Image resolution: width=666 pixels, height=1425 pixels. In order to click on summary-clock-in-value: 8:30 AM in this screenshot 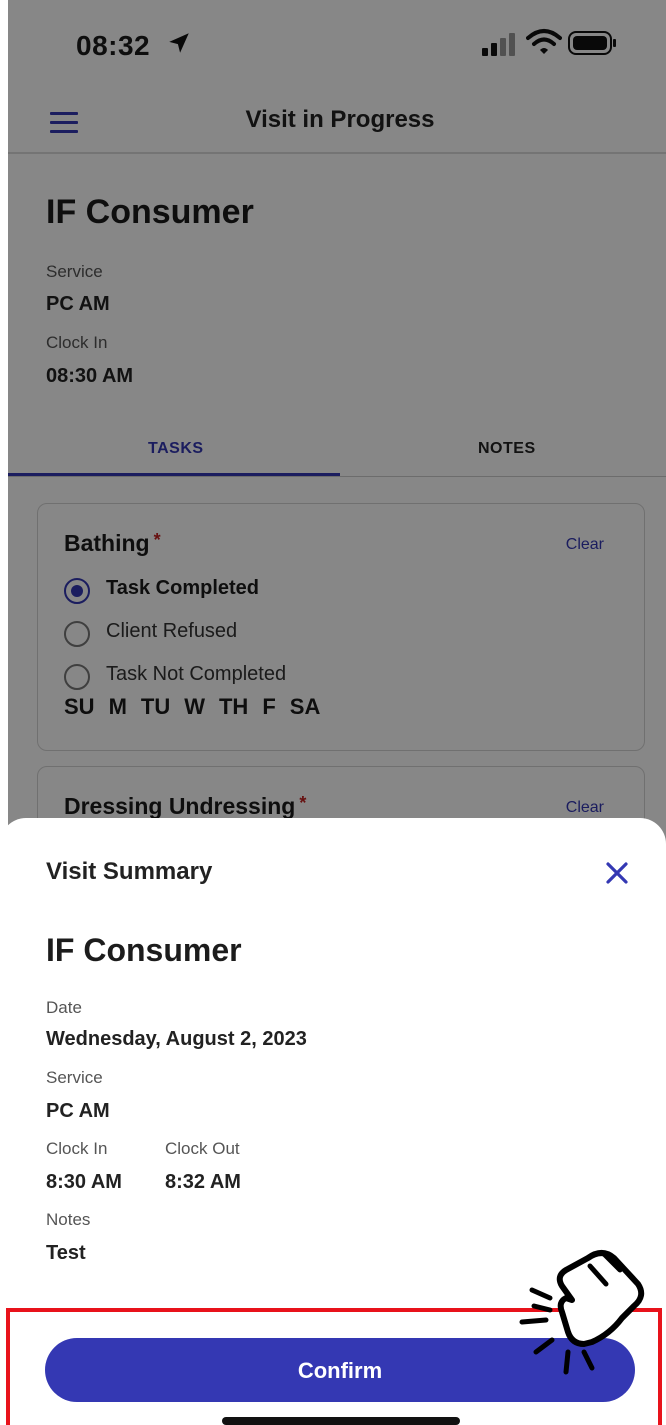, I will do `click(84, 1182)`.